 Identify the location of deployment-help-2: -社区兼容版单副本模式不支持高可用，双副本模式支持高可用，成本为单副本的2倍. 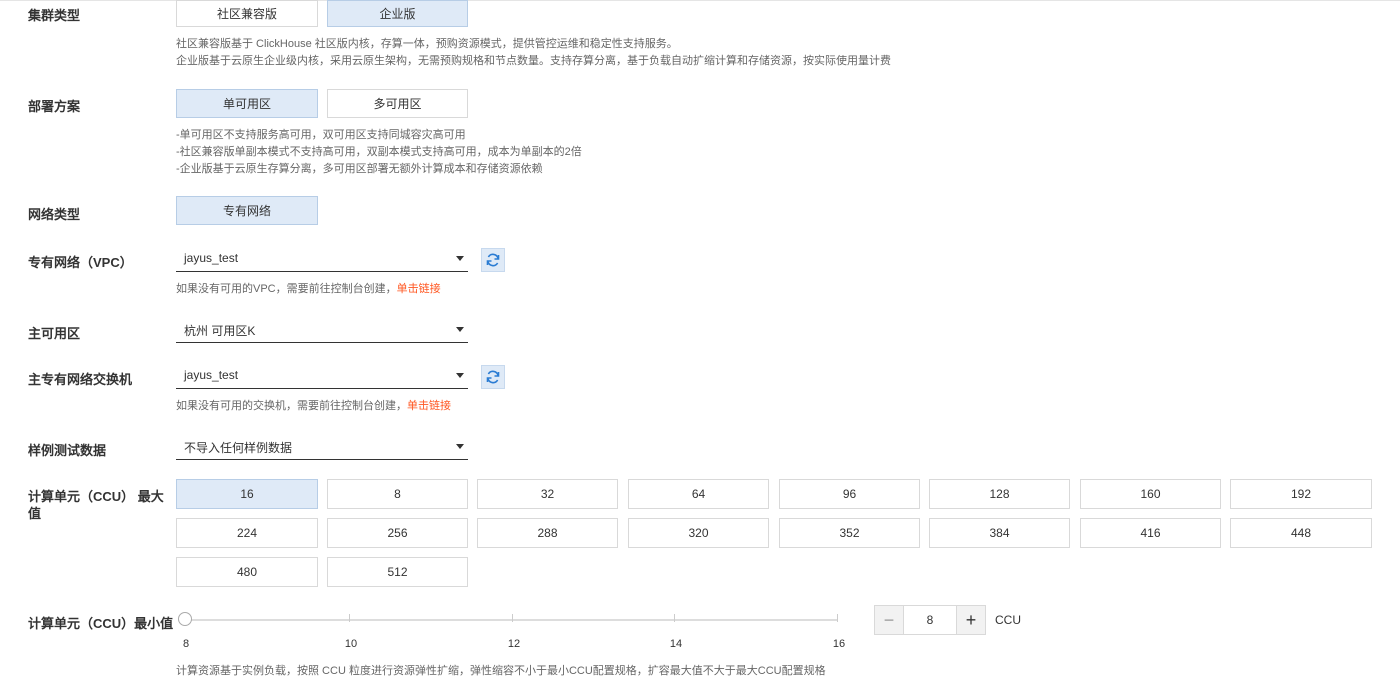
(379, 152).